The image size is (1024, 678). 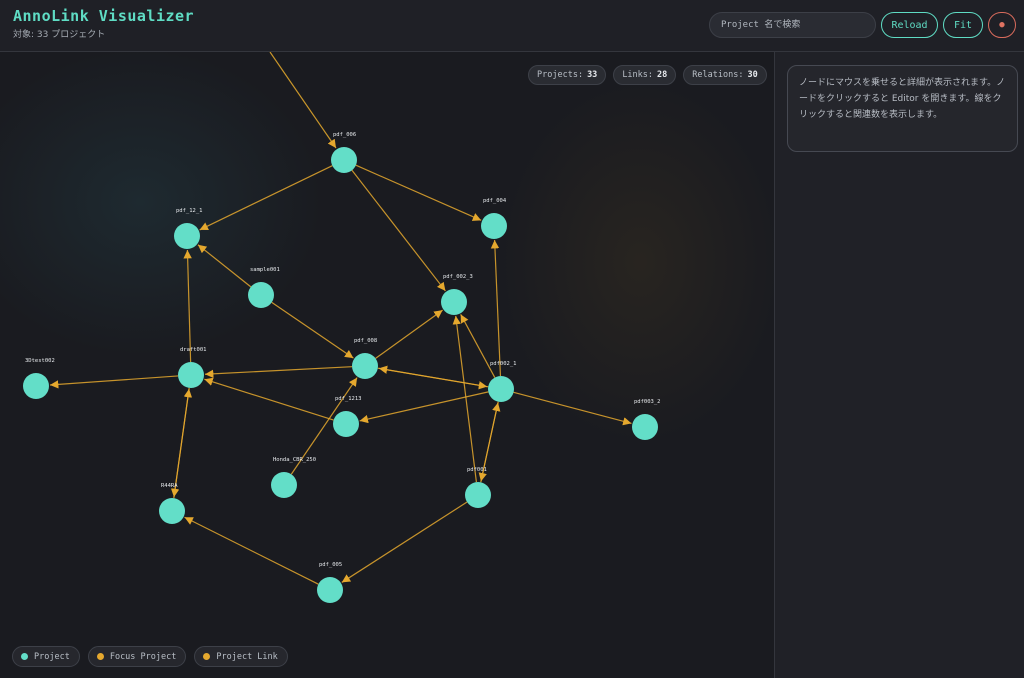 What do you see at coordinates (1002, 25) in the screenshot?
I see `close-button: ●` at bounding box center [1002, 25].